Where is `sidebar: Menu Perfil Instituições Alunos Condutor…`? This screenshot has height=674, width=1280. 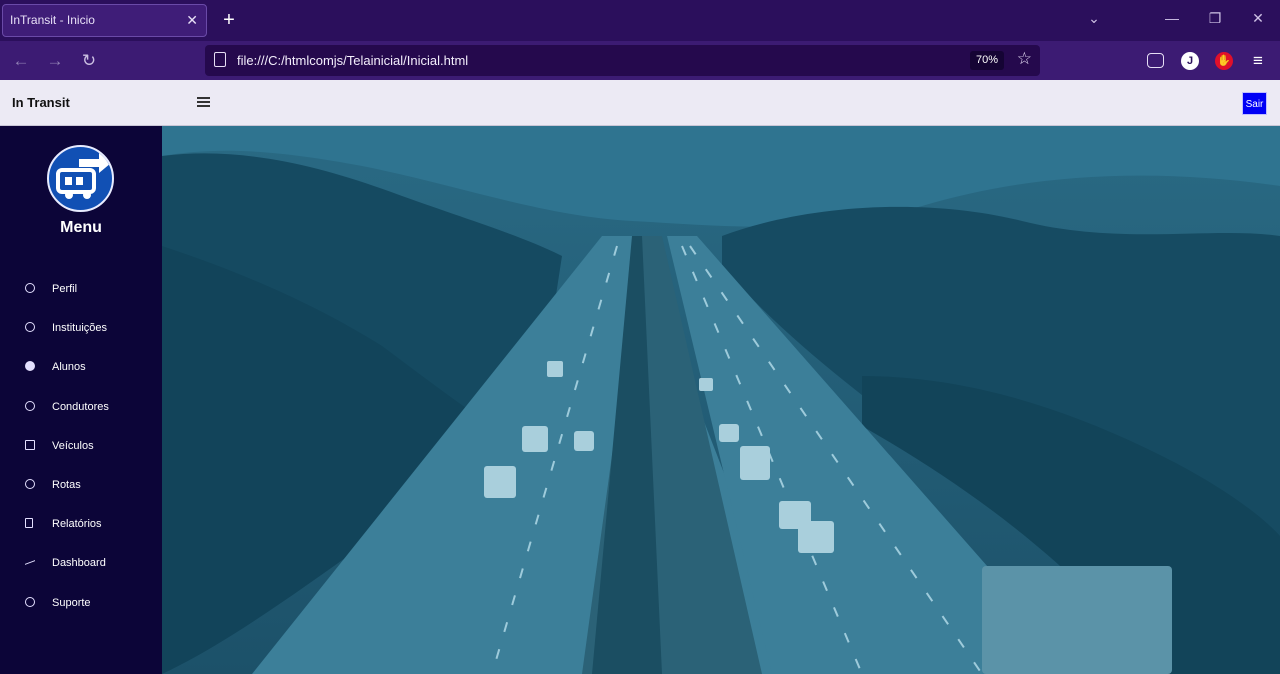 sidebar: Menu Perfil Instituições Alunos Condutor… is located at coordinates (81, 400).